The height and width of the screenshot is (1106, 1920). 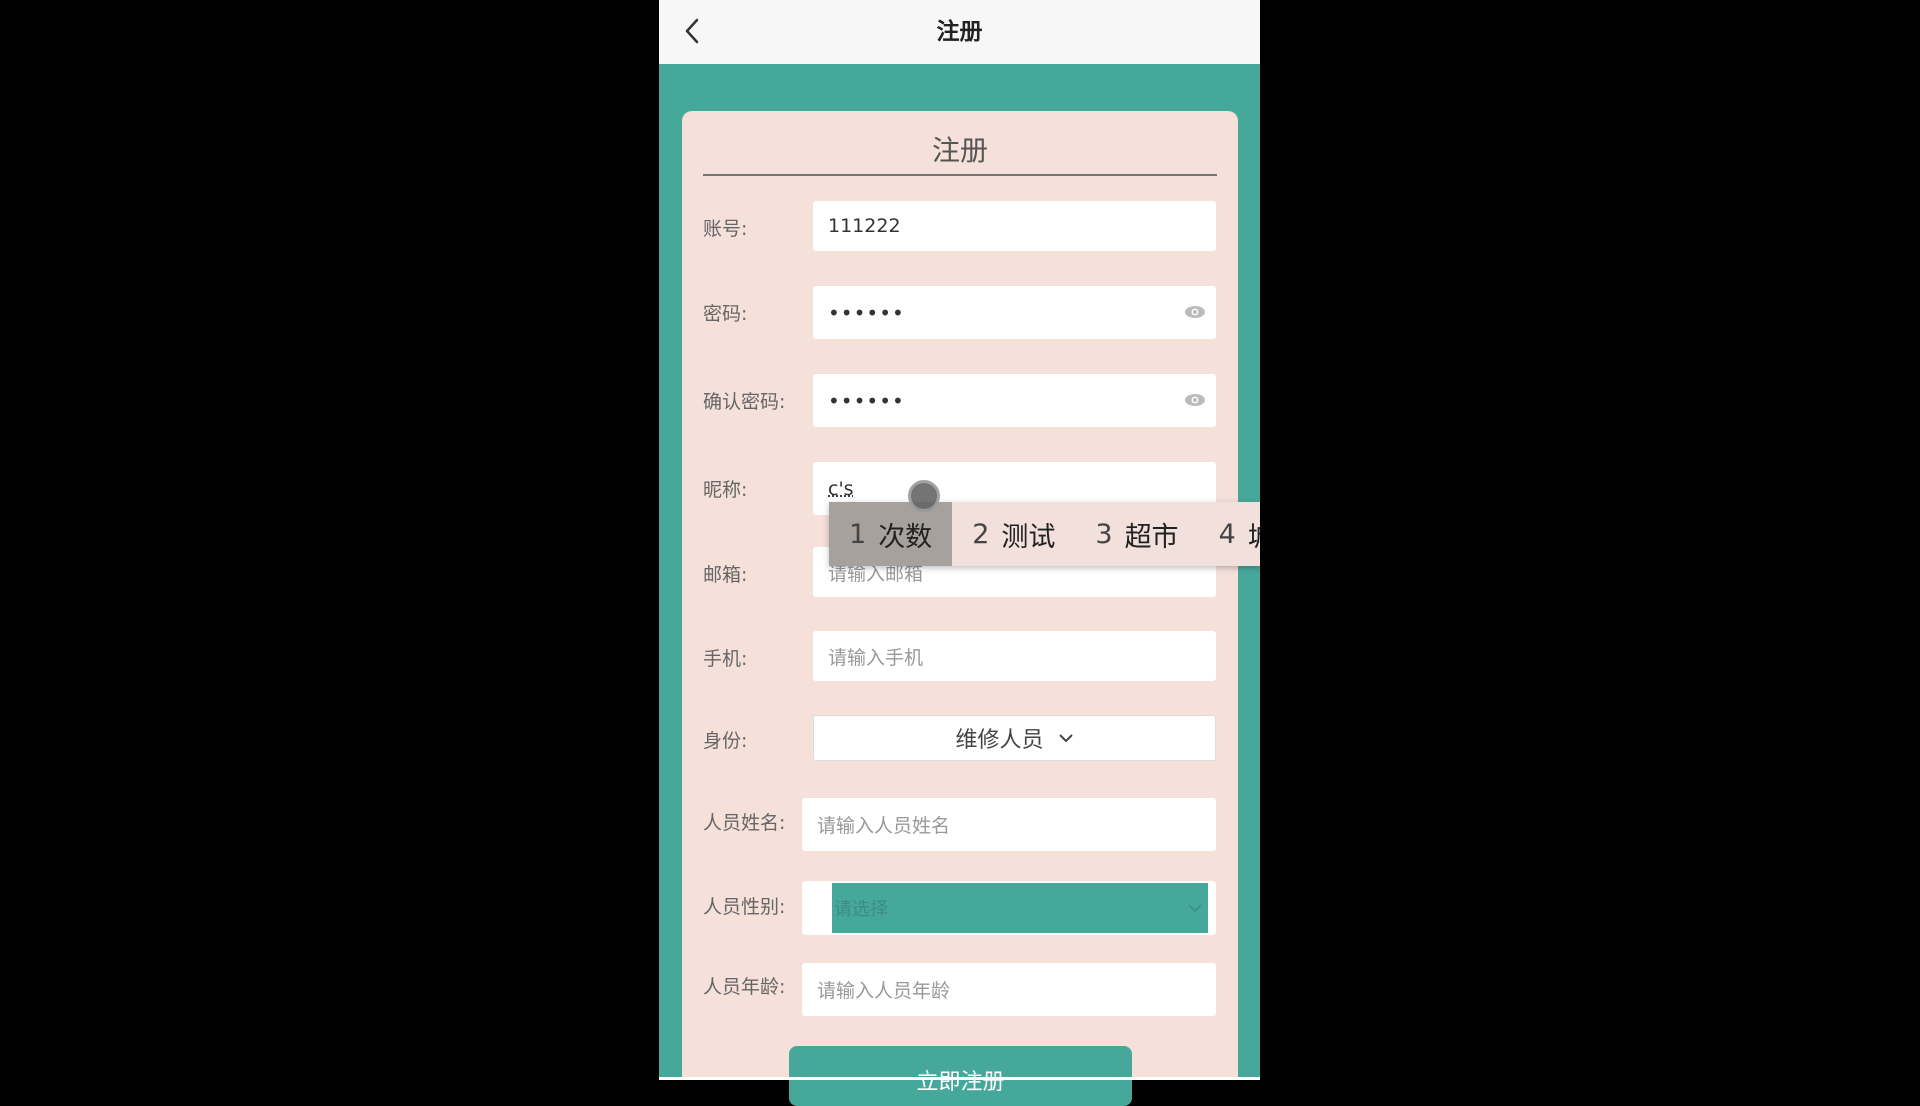 What do you see at coordinates (1028, 537) in the screenshot?
I see `ime-candidate-text: 测试` at bounding box center [1028, 537].